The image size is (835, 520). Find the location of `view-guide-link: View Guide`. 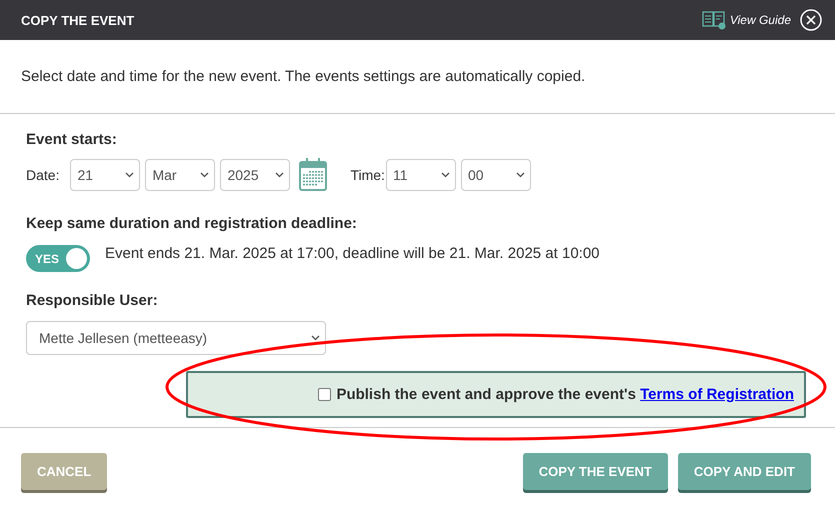

view-guide-link: View Guide is located at coordinates (760, 20).